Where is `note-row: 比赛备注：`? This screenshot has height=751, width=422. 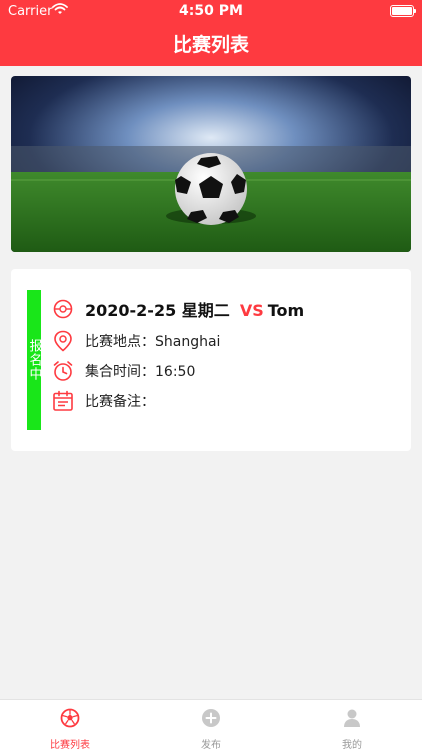
note-row: 比赛备注： is located at coordinates (103, 401).